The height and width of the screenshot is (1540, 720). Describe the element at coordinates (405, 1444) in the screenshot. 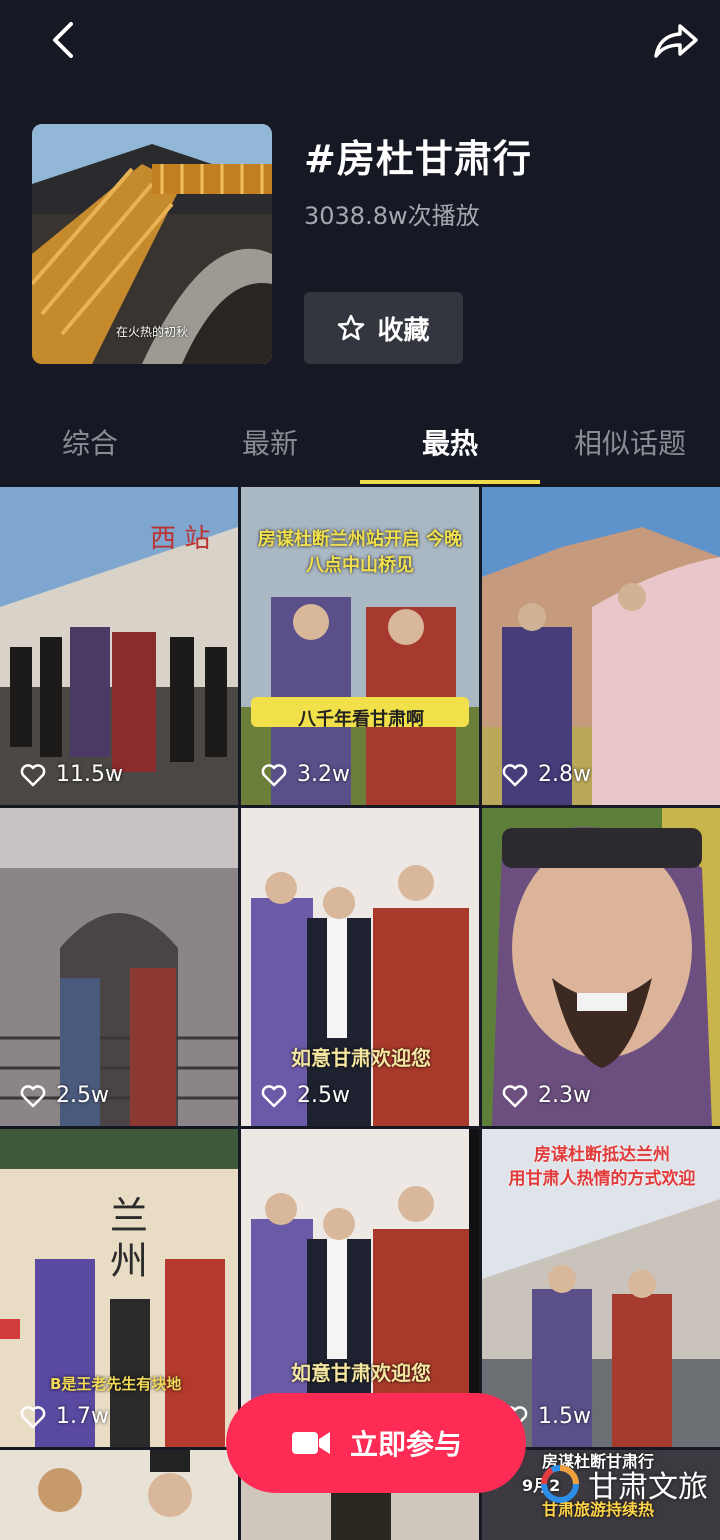

I see `join-now-label: 立即参与` at that location.